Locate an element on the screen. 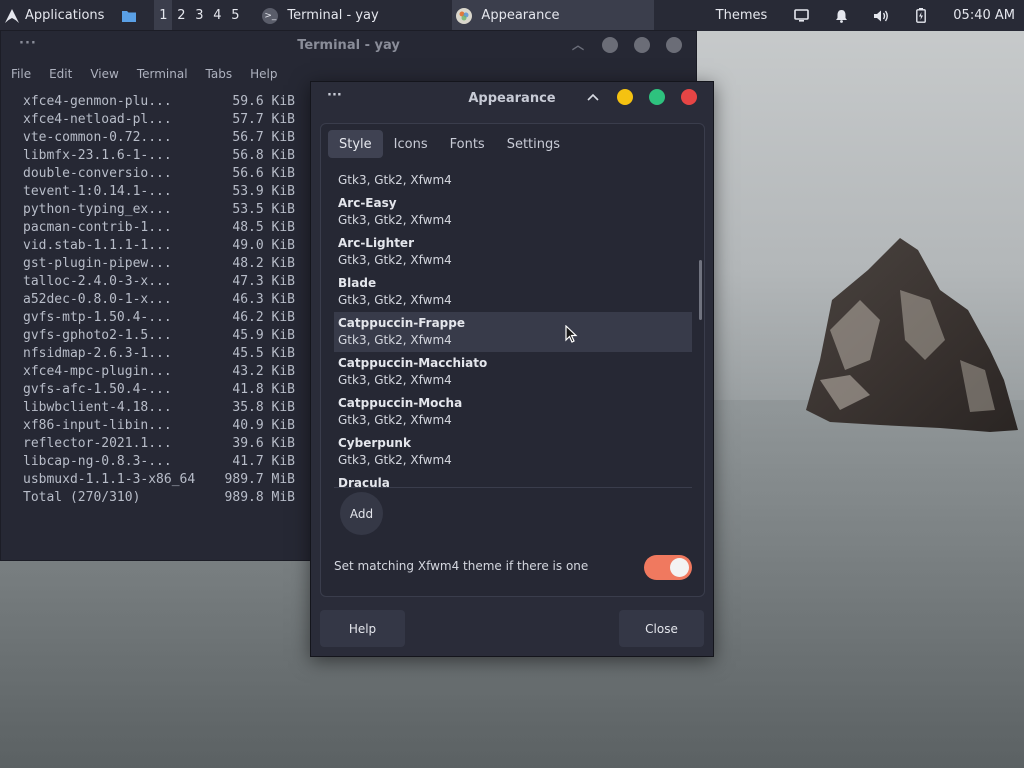 The image size is (1024, 768). package-size: 989.7 MiB is located at coordinates (259, 479).